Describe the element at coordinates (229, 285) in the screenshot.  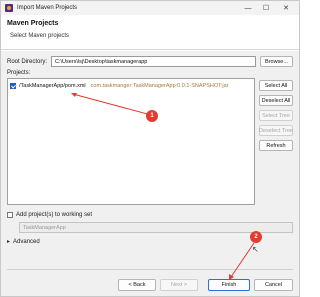
I see `finish-button: Finish` at that location.